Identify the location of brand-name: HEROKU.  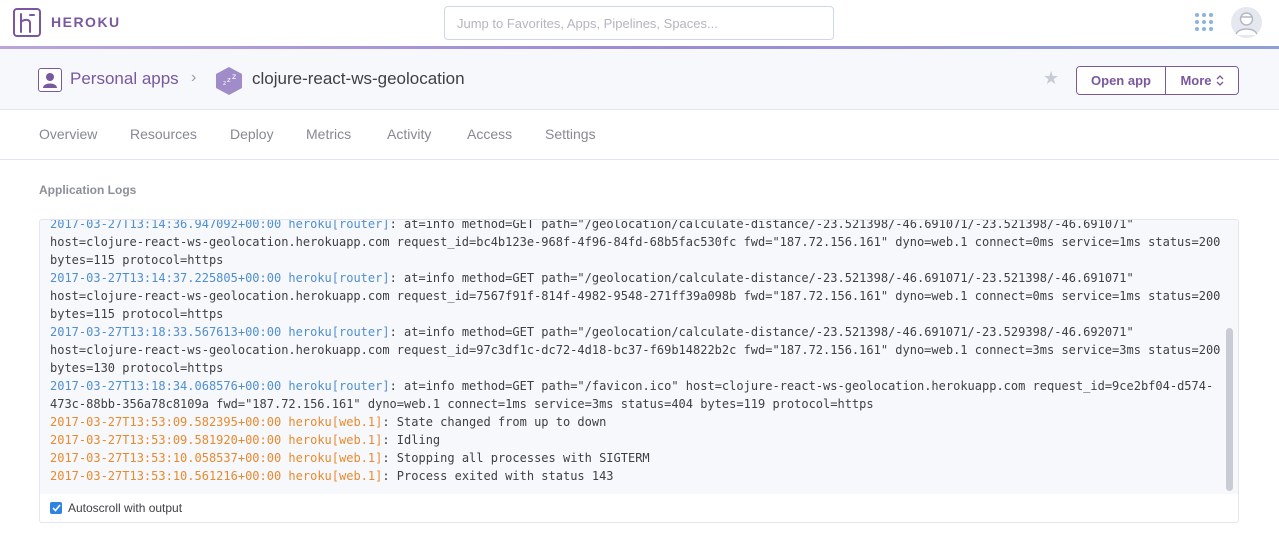
(86, 22).